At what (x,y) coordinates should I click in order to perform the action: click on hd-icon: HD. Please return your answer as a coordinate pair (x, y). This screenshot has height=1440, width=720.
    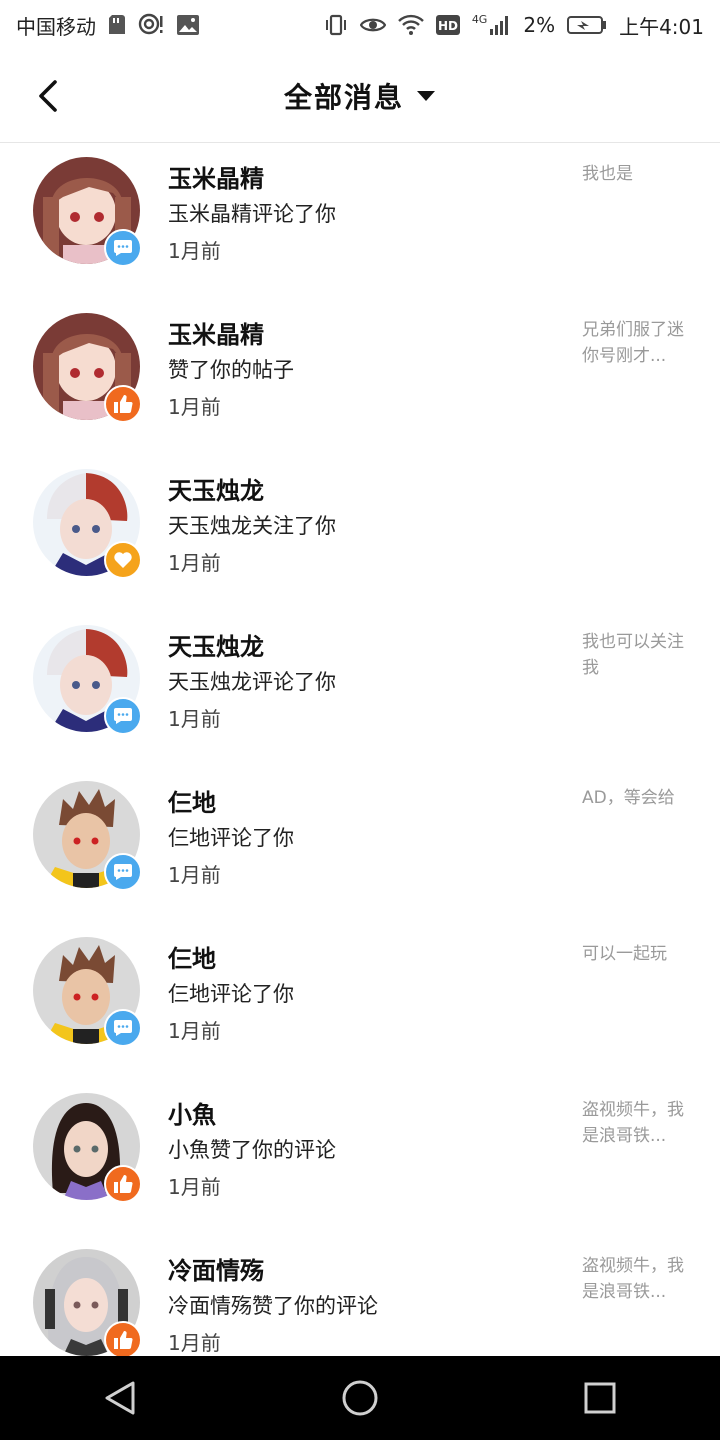
    Looking at the image, I should click on (447, 25).